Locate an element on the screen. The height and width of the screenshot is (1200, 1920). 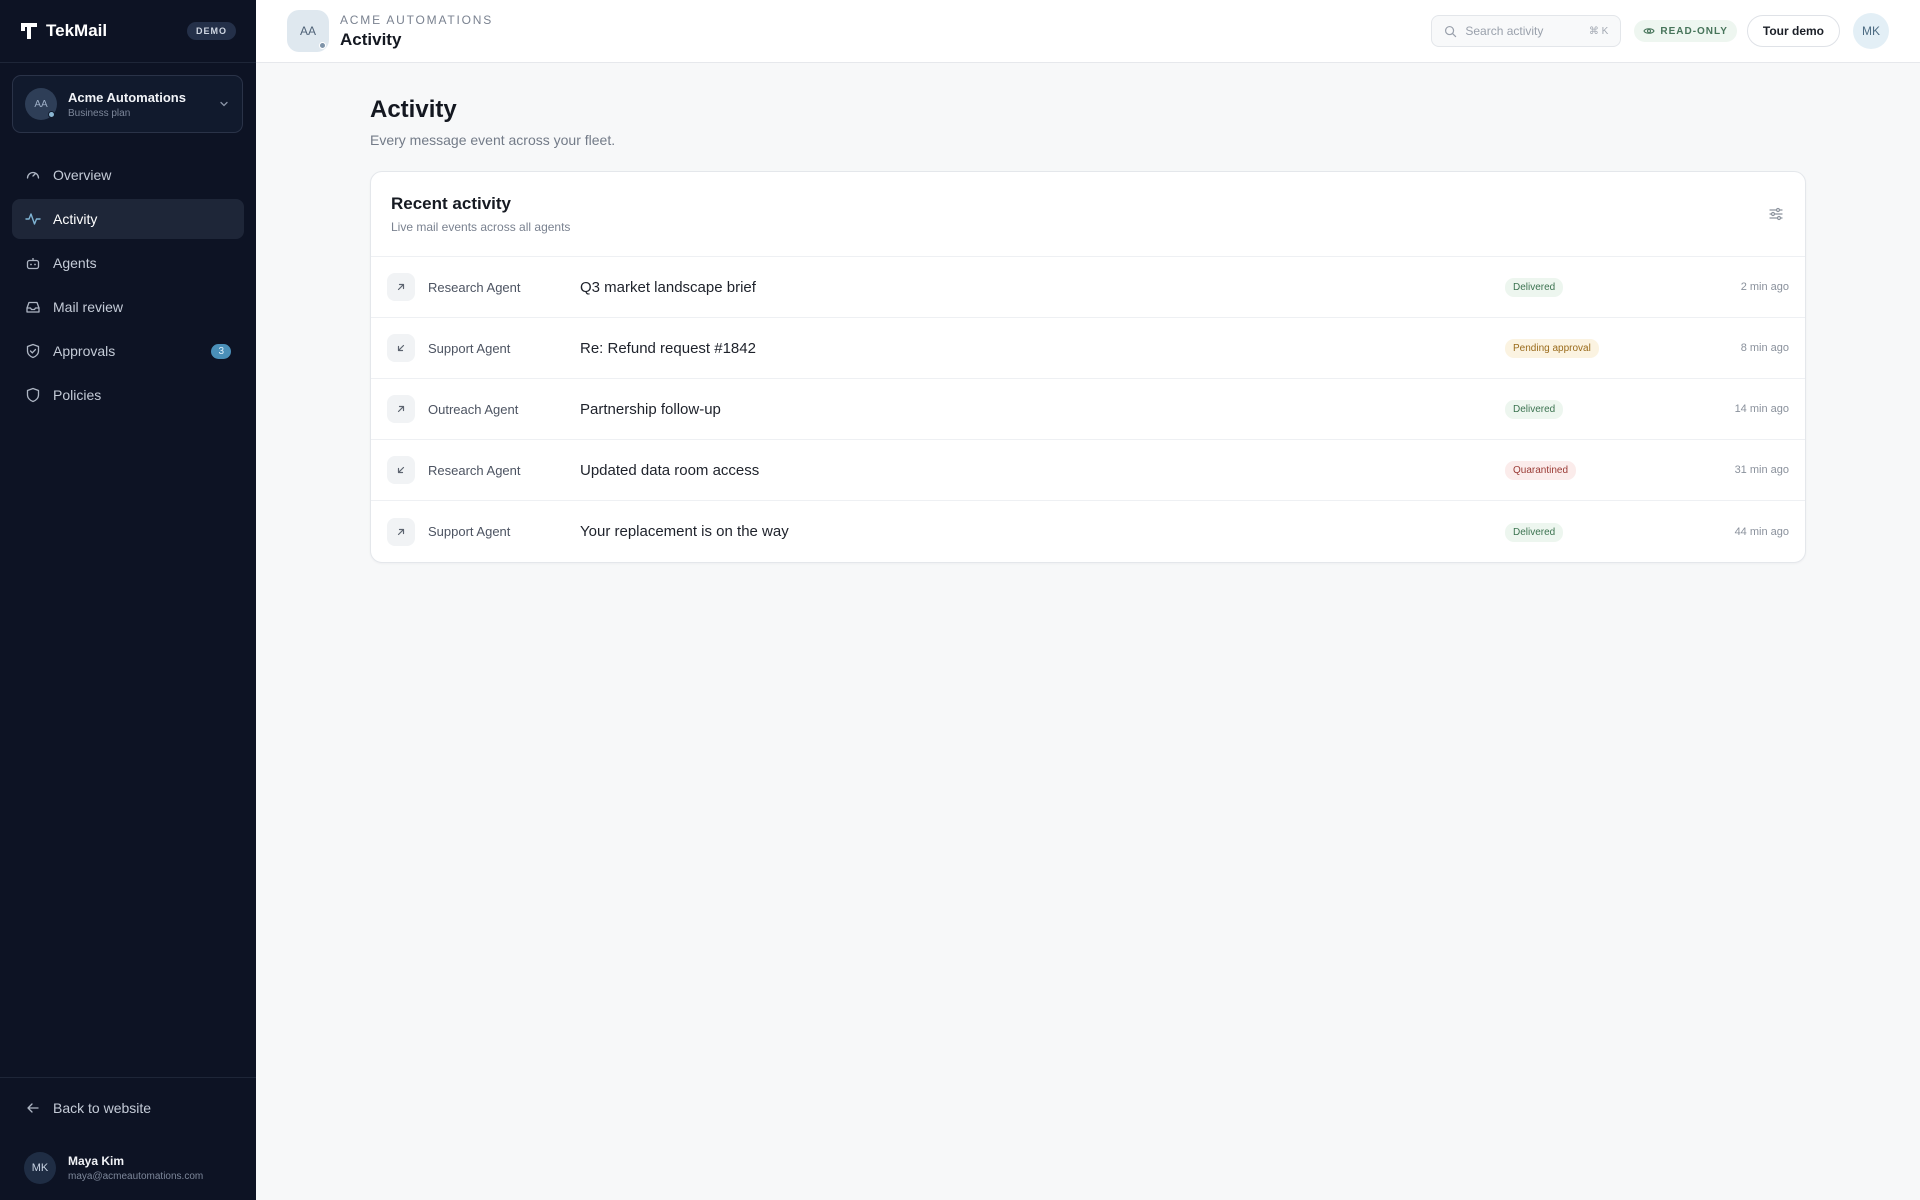
org-initials: AA is located at coordinates (41, 104).